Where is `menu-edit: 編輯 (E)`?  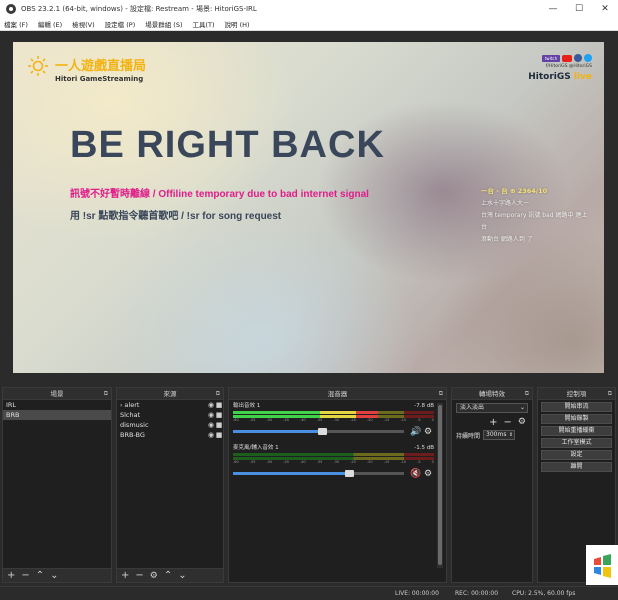 menu-edit: 編輯 (E) is located at coordinates (50, 24).